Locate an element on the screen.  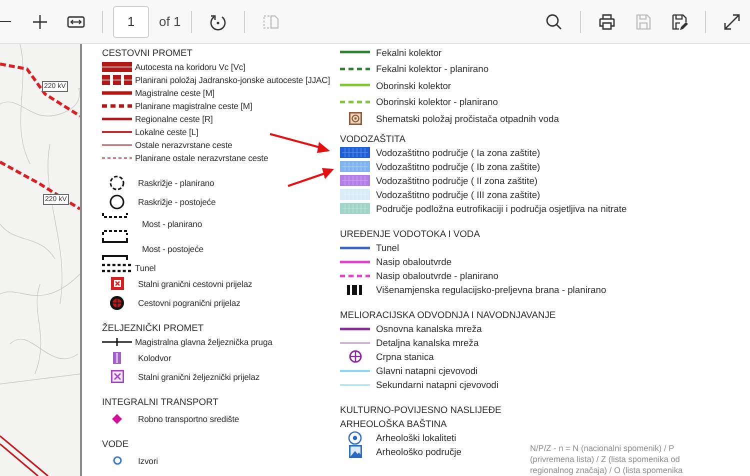
legend-label: Nasip obaloutvrde is located at coordinates (414, 261).